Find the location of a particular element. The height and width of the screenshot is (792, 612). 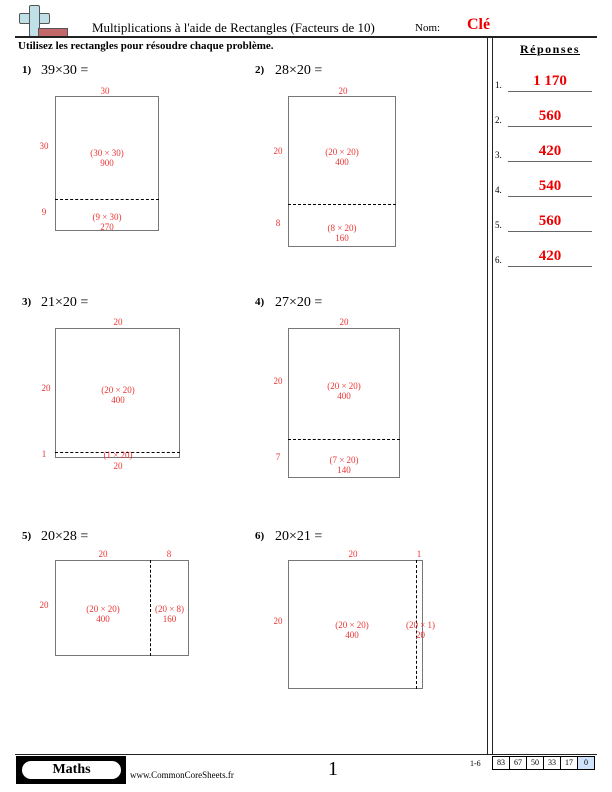

score-table: 83 67 50 33 17 0 is located at coordinates (543, 763).